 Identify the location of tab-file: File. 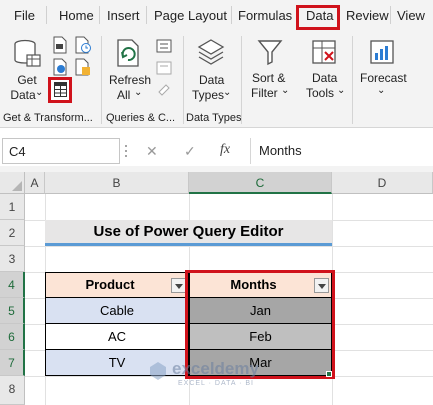
(24, 15).